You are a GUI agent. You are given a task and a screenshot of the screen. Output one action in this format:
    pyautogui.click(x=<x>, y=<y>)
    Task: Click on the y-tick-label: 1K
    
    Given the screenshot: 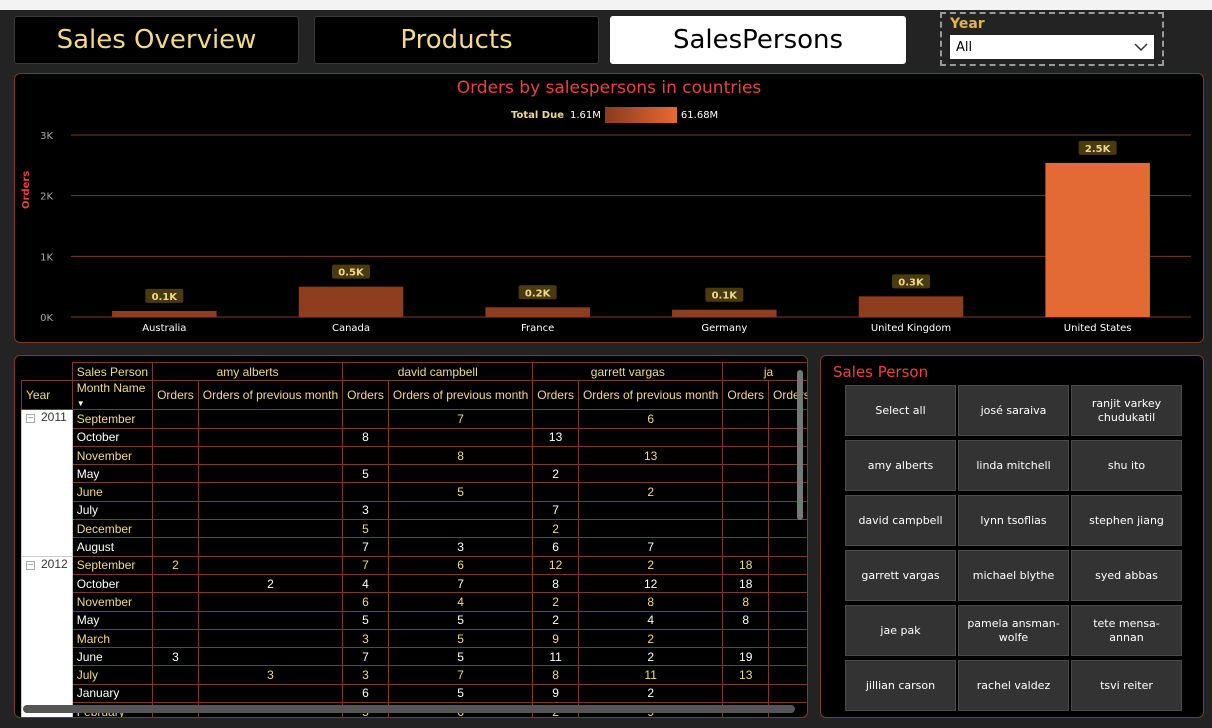 What is the action you would take?
    pyautogui.click(x=46, y=257)
    